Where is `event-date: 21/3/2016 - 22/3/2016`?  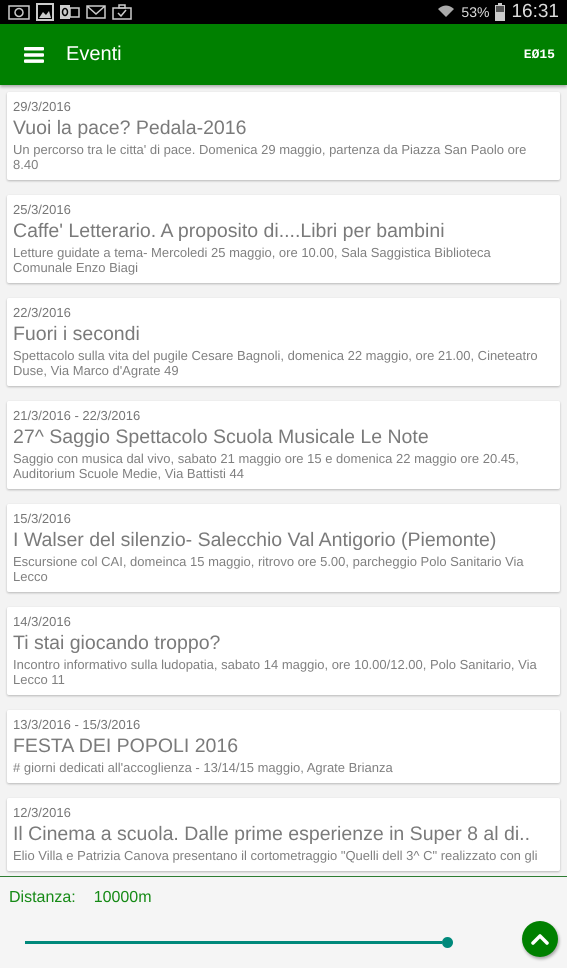
event-date: 21/3/2016 - 22/3/2016 is located at coordinates (77, 416).